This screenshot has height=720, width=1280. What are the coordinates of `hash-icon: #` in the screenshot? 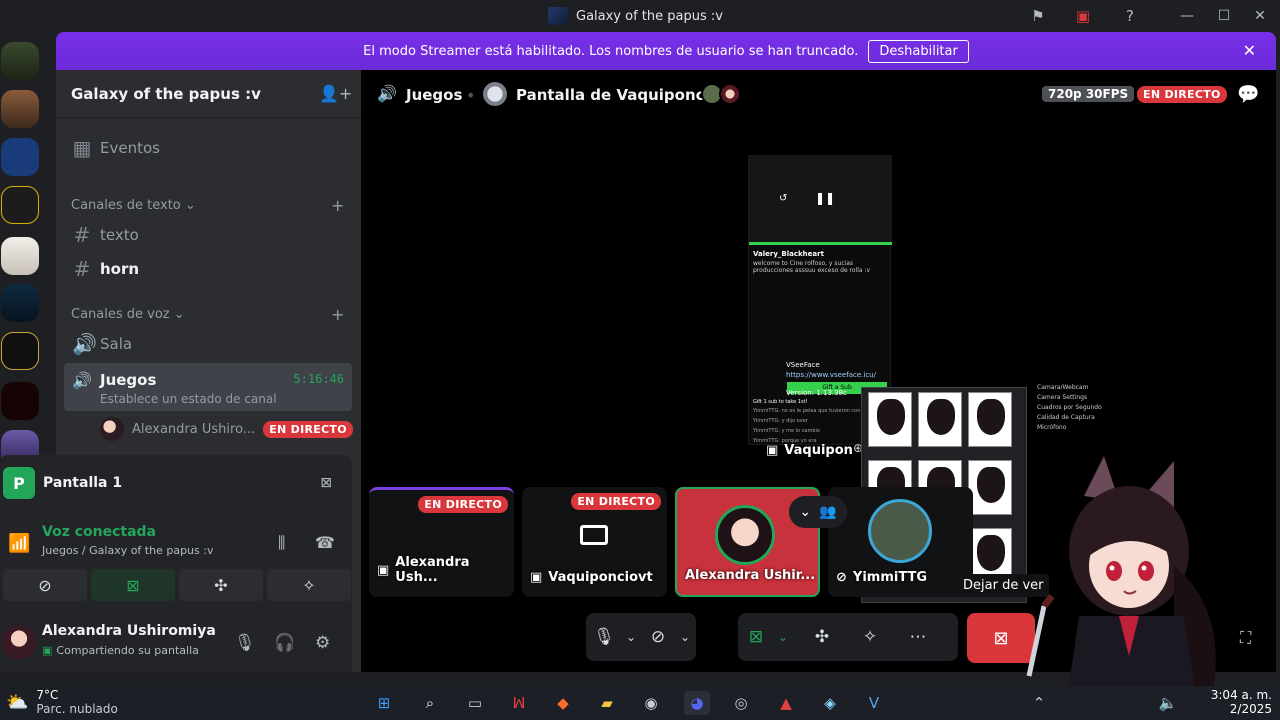 It's located at (82, 269).